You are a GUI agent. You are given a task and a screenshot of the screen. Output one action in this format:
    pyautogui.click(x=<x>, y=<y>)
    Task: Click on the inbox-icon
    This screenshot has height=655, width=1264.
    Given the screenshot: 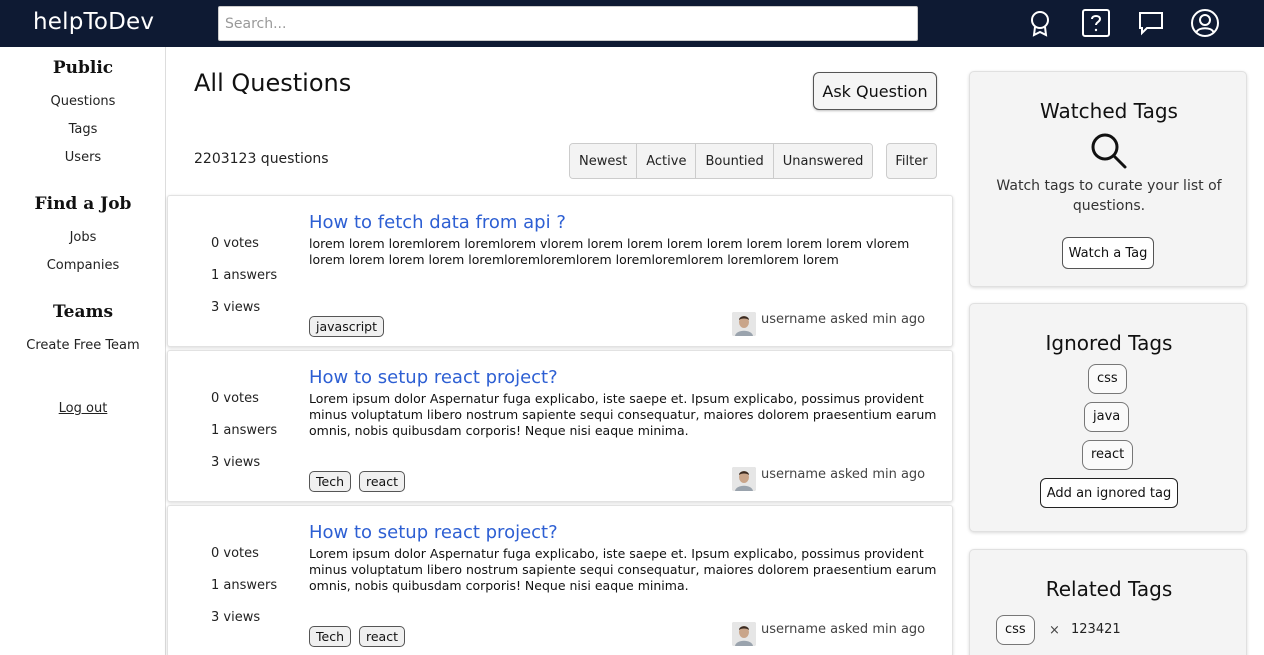 What is the action you would take?
    pyautogui.click(x=1151, y=23)
    